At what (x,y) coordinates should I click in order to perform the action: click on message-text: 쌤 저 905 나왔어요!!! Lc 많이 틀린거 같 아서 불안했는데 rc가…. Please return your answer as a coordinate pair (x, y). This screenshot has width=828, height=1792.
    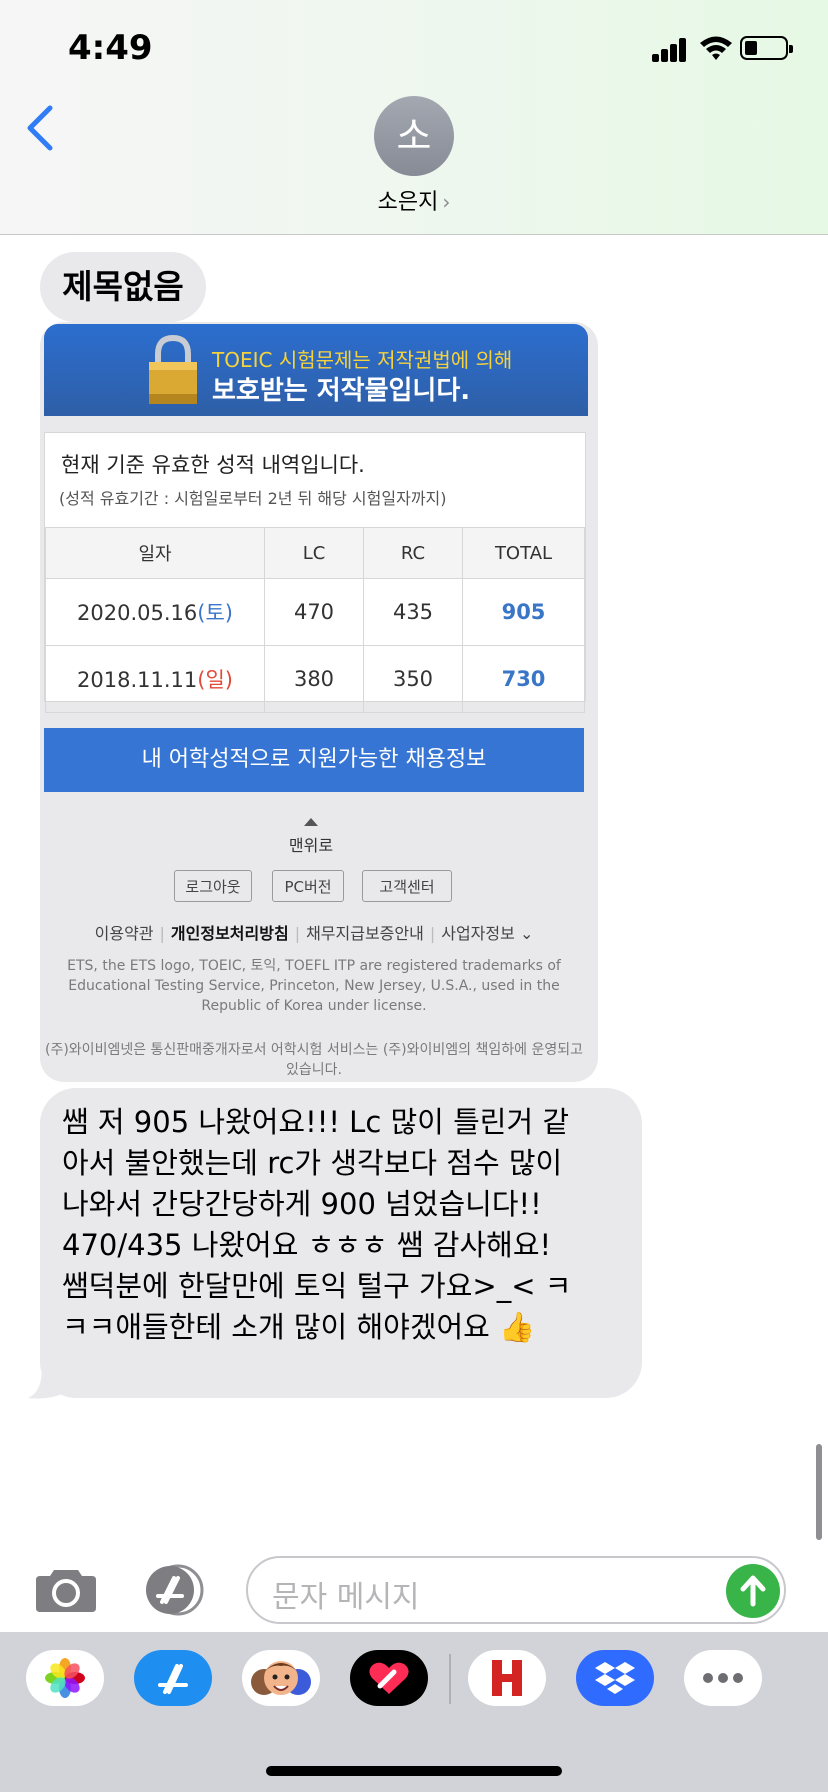
    Looking at the image, I should click on (317, 1224).